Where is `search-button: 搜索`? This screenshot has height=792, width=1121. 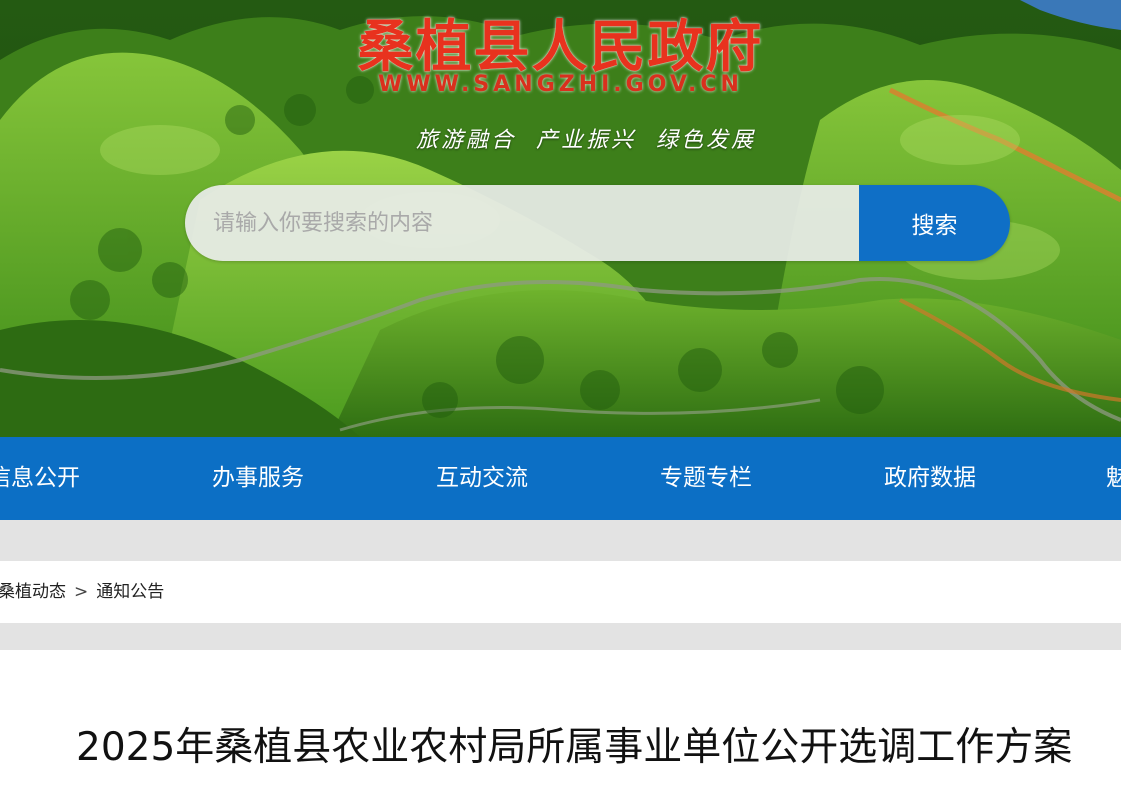
search-button: 搜索 is located at coordinates (934, 223).